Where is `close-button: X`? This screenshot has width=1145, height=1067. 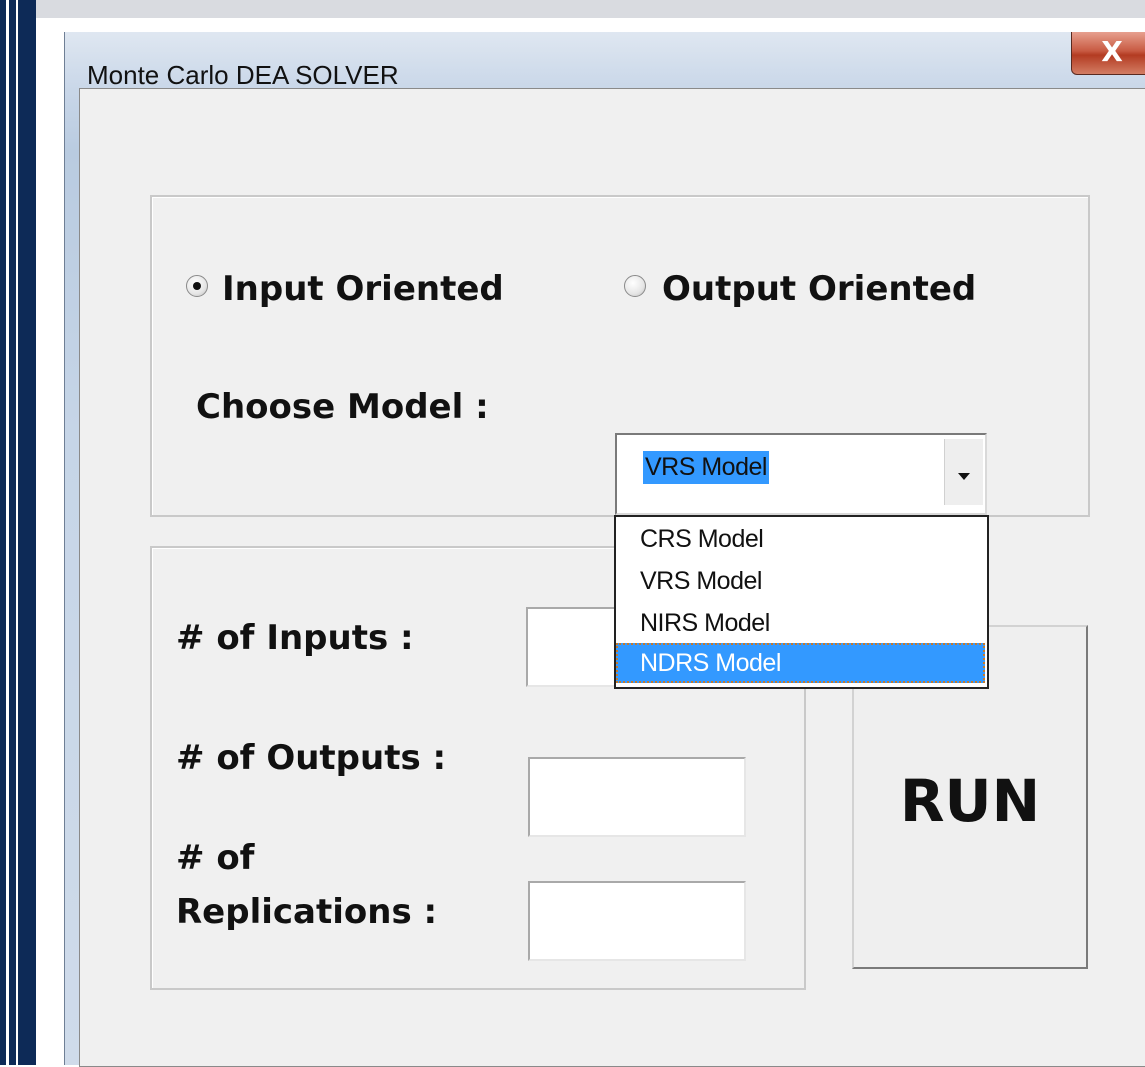 close-button: X is located at coordinates (1108, 53).